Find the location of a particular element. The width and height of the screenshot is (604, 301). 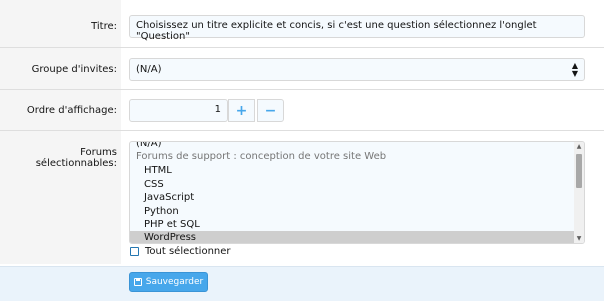

scroll-up-icon: ▲ is located at coordinates (579, 146).